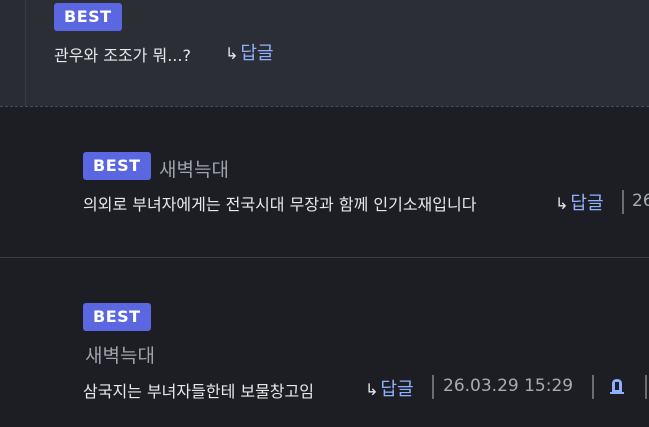  What do you see at coordinates (198, 391) in the screenshot?
I see `comment-text: 삼국지는 부녀자들한테 보물창고임` at bounding box center [198, 391].